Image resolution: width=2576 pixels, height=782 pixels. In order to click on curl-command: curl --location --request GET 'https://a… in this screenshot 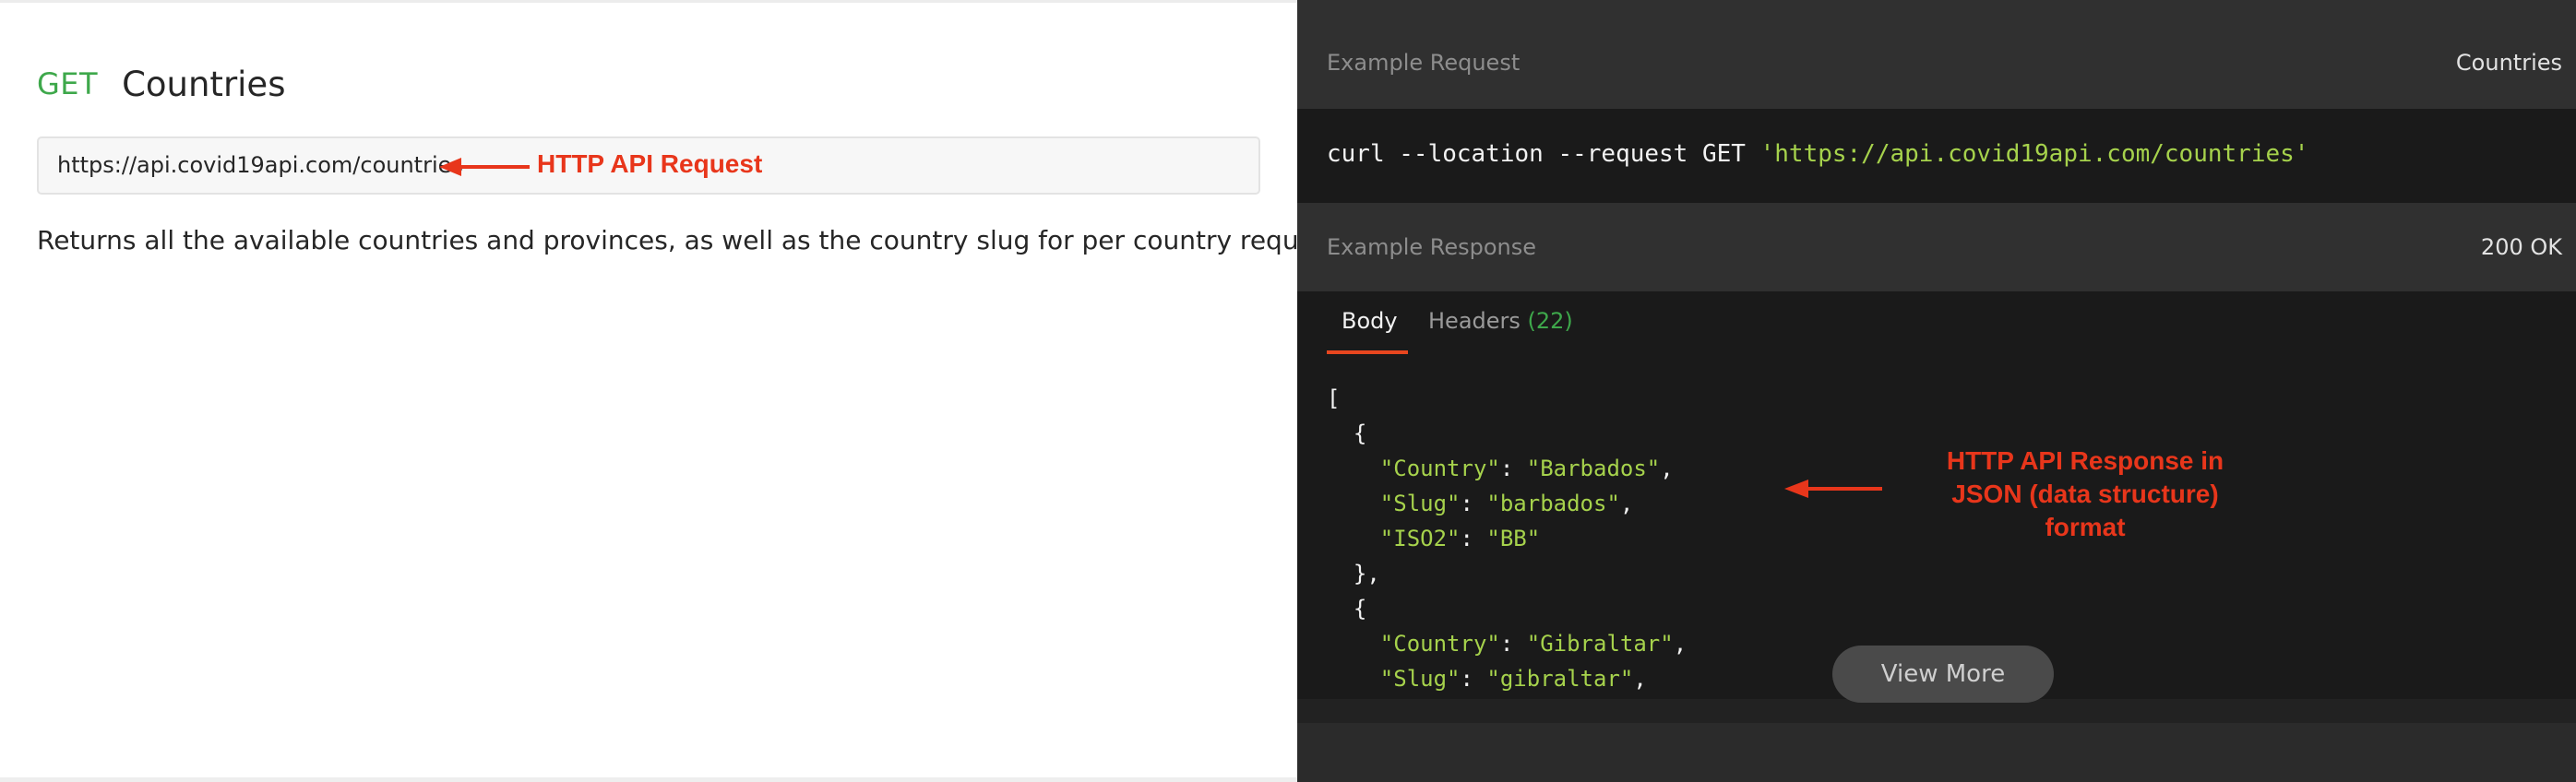, I will do `click(1817, 154)`.